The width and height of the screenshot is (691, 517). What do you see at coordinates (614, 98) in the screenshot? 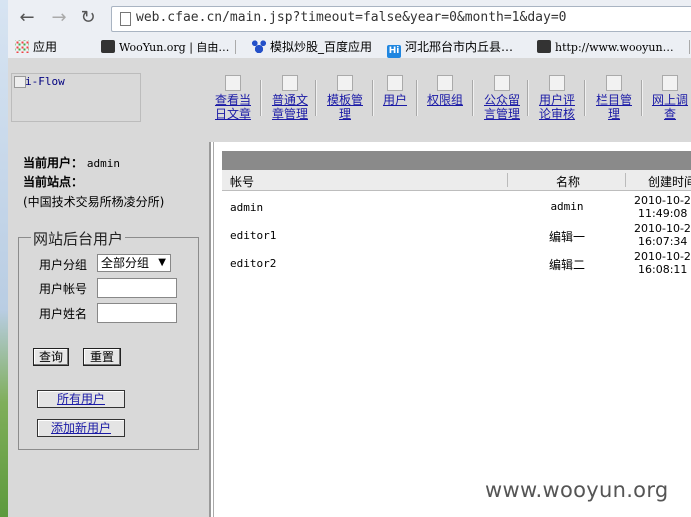
I see `menu-column-management: 栏目管 理` at bounding box center [614, 98].